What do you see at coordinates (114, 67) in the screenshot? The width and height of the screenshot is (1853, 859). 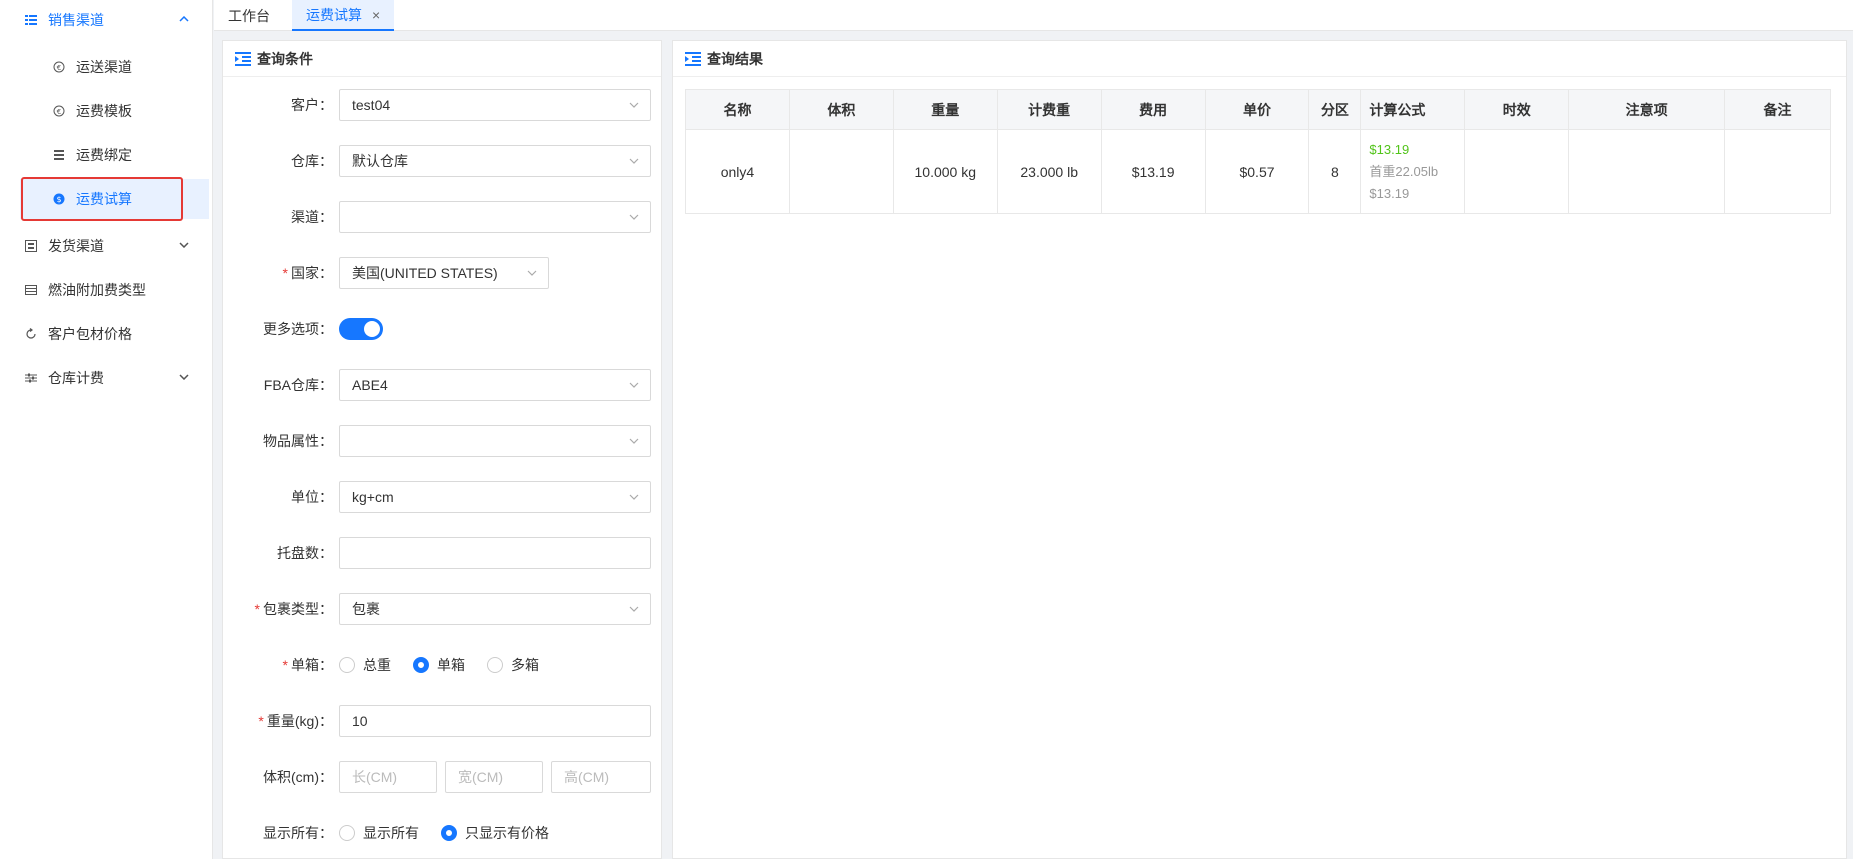 I see `sidebar-item-shipping-channel: € 运送渠道` at bounding box center [114, 67].